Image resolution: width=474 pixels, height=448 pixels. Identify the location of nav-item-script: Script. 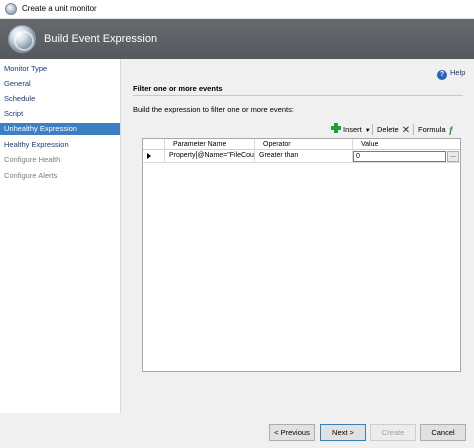
(60, 114).